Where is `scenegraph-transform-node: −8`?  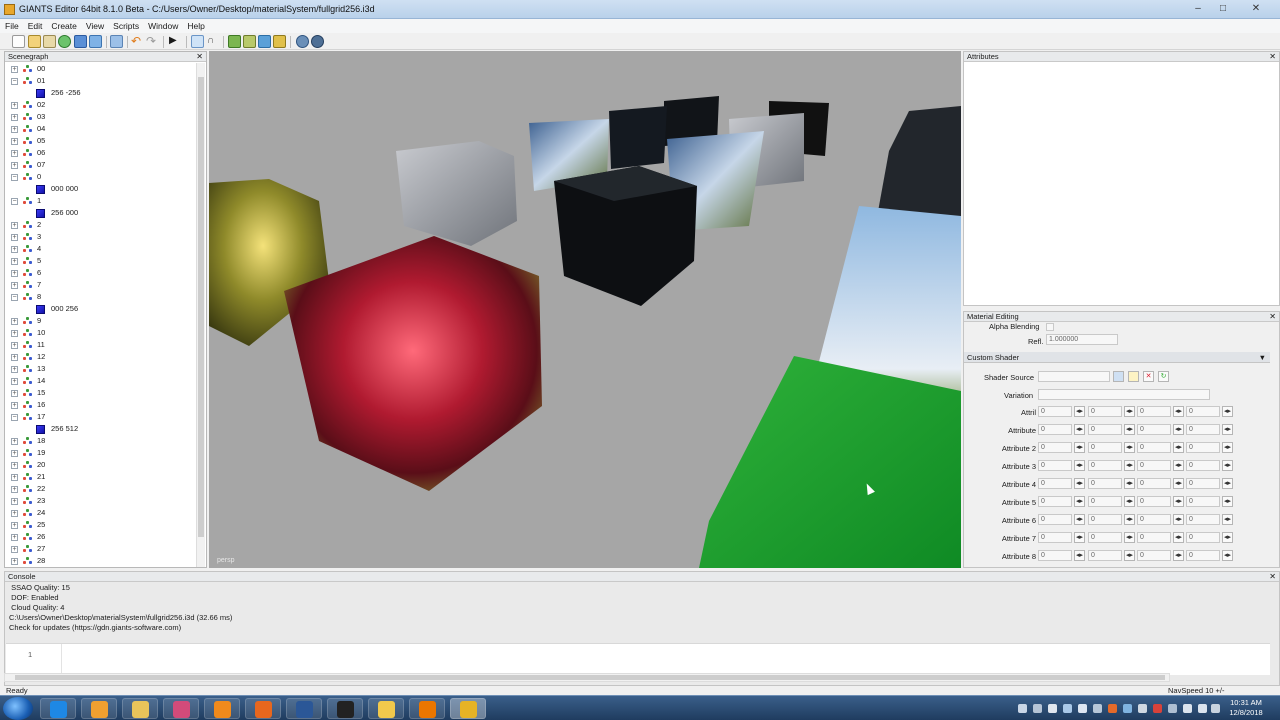
scenegraph-transform-node: −8 is located at coordinates (100, 297).